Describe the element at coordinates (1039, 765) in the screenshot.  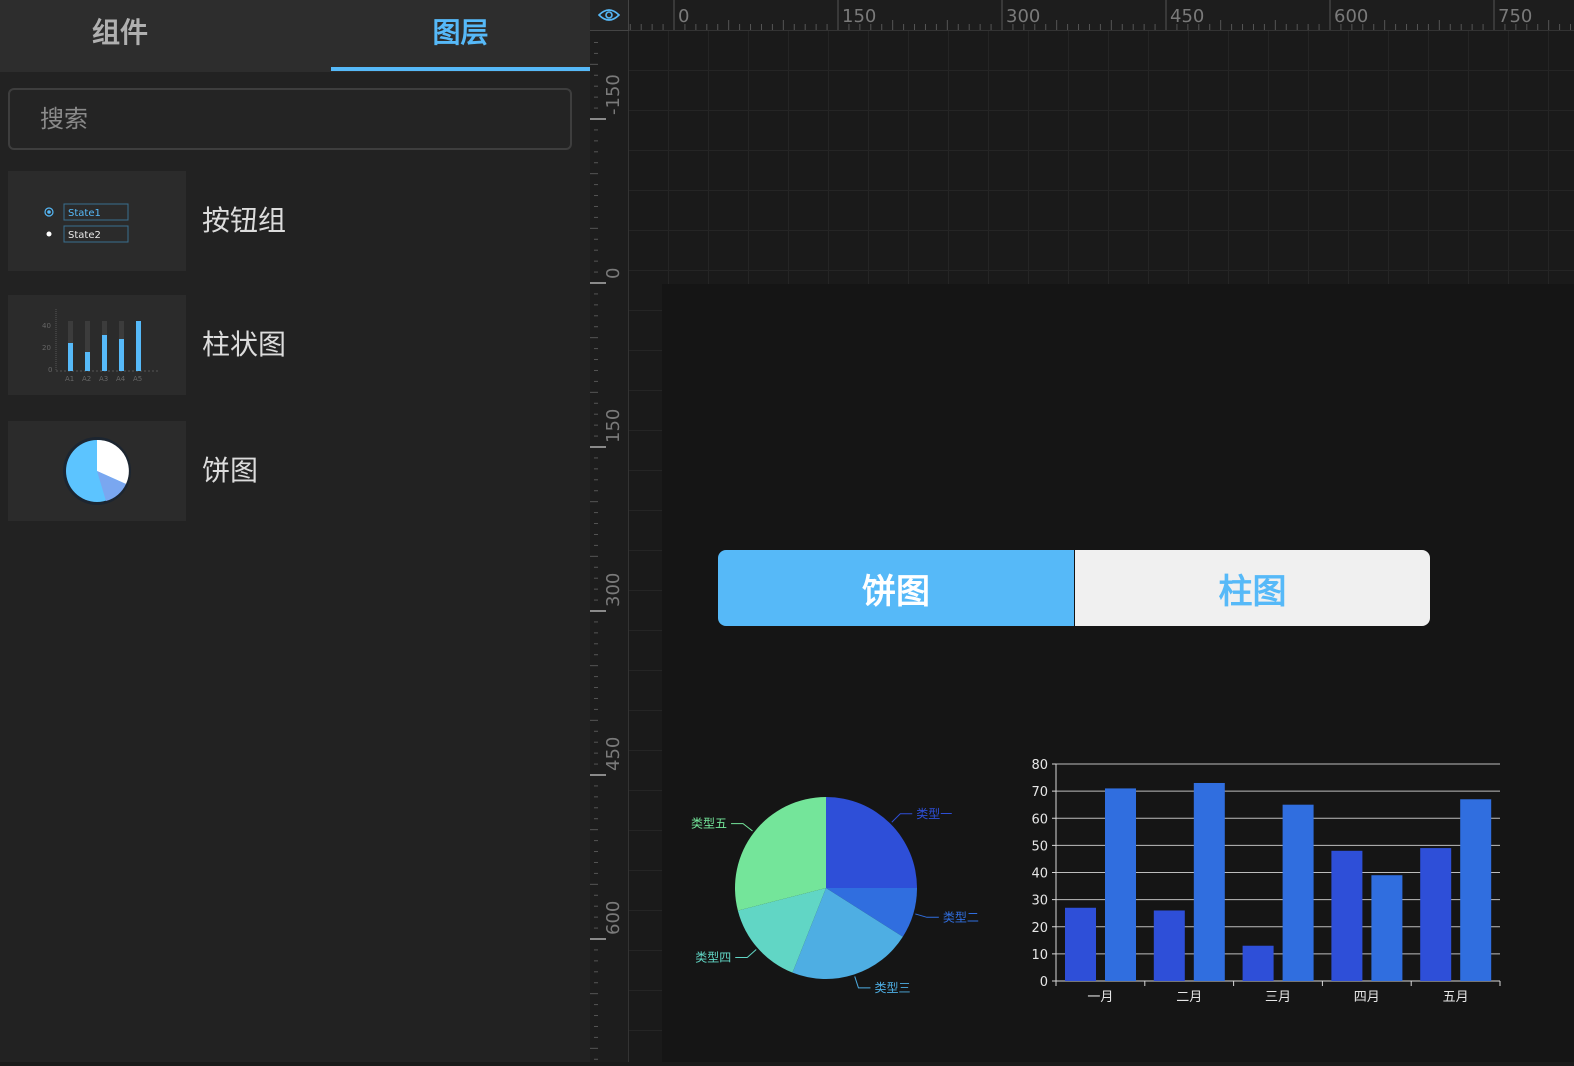
I see `y-tick-label: 80` at that location.